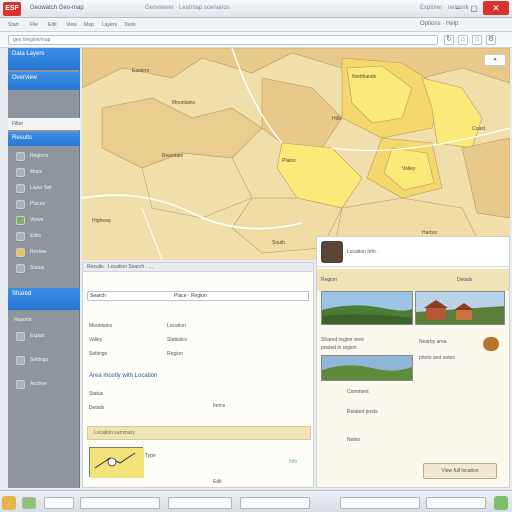 The width and height of the screenshot is (512, 512). I want to click on location-thumbnail, so click(116, 462).